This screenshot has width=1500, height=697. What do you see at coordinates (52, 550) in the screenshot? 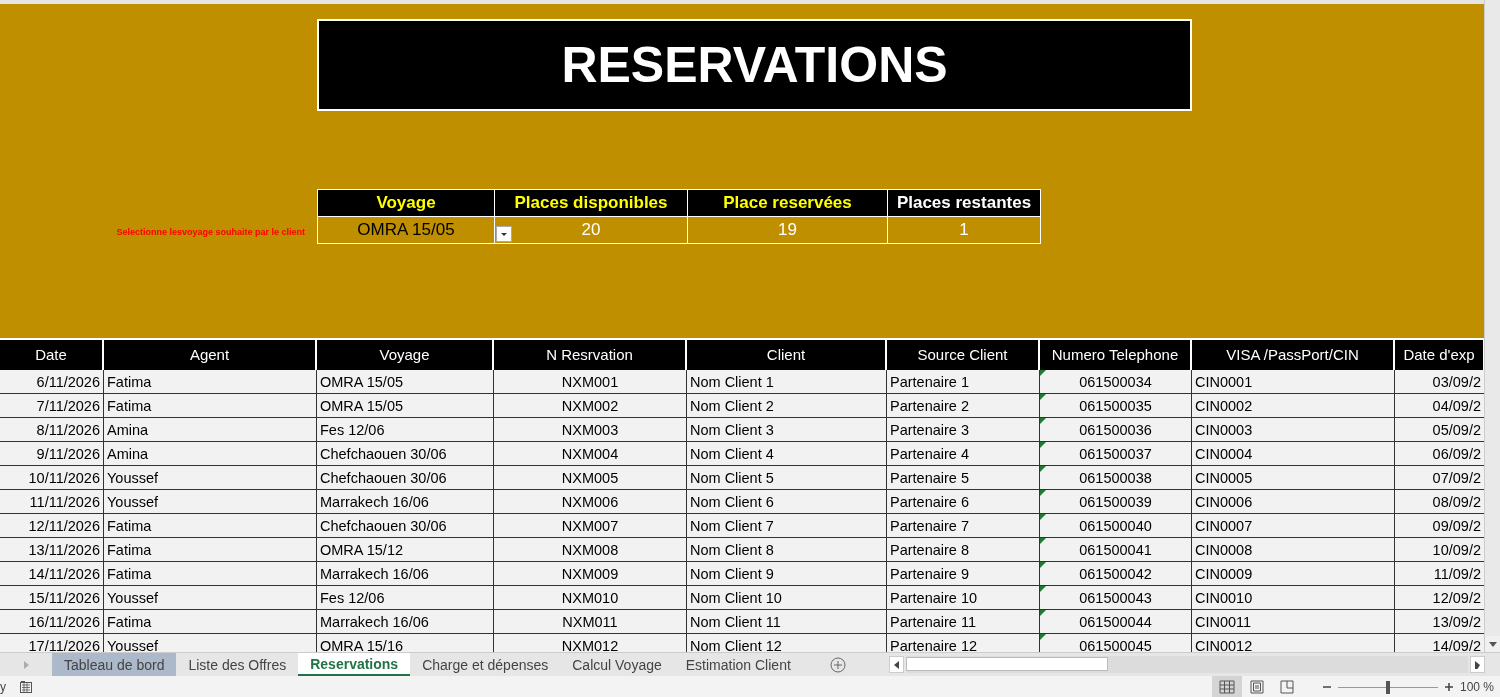
I see `table-cell: 13/11/2026` at bounding box center [52, 550].